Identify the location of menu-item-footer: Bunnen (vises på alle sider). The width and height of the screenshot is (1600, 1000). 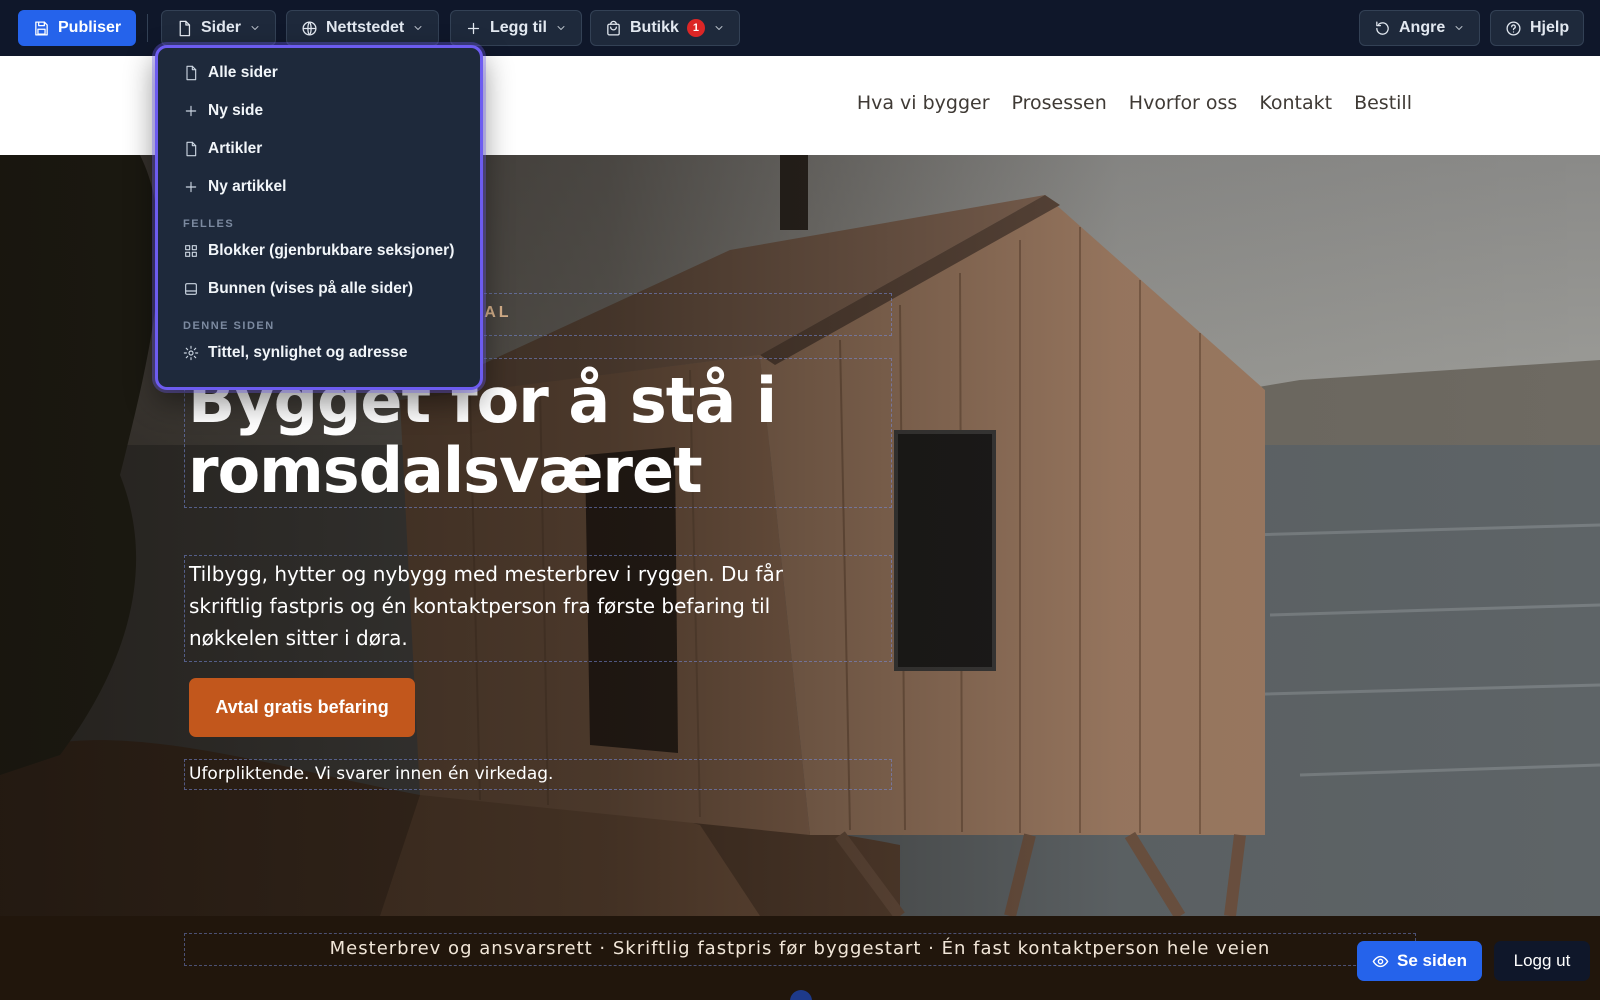
(319, 289).